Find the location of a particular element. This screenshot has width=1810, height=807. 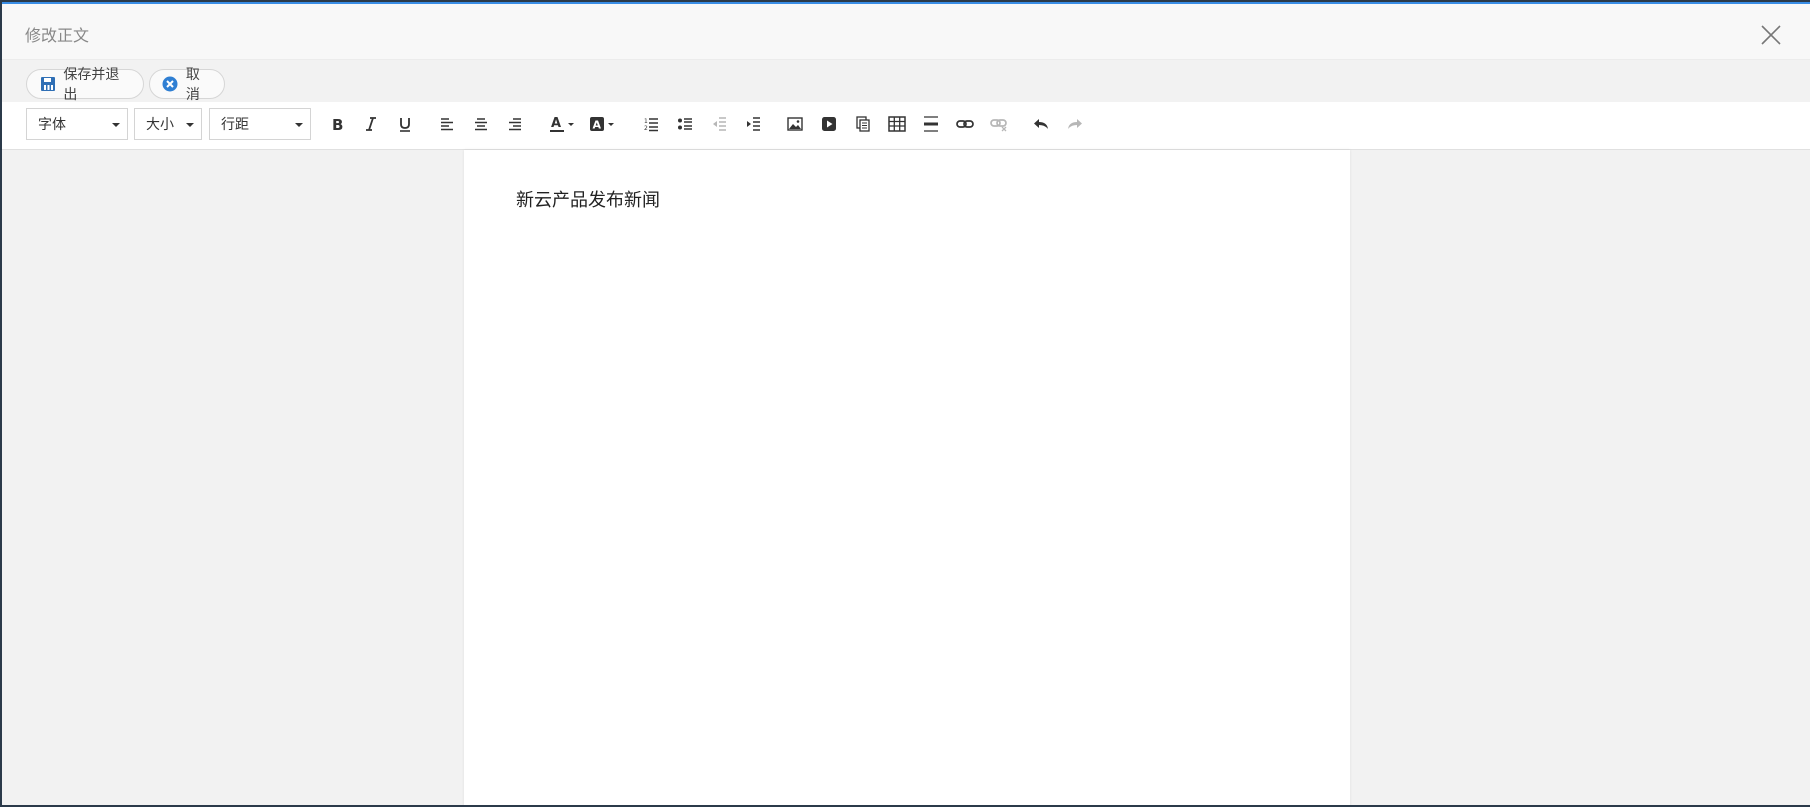

svg-text: 2 is located at coordinates (646, 128).